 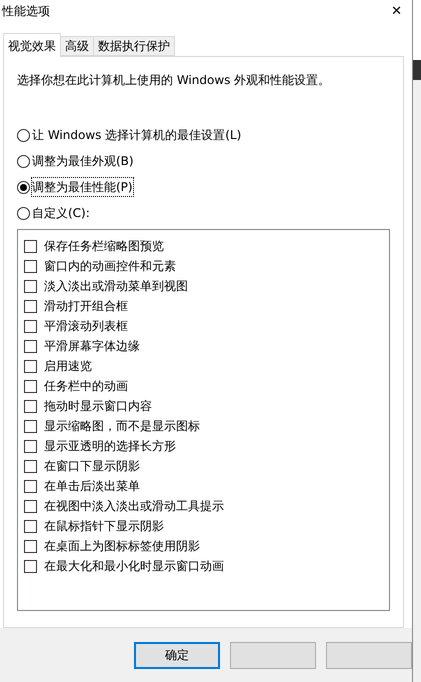 I want to click on ok-button: 确定, so click(x=177, y=655).